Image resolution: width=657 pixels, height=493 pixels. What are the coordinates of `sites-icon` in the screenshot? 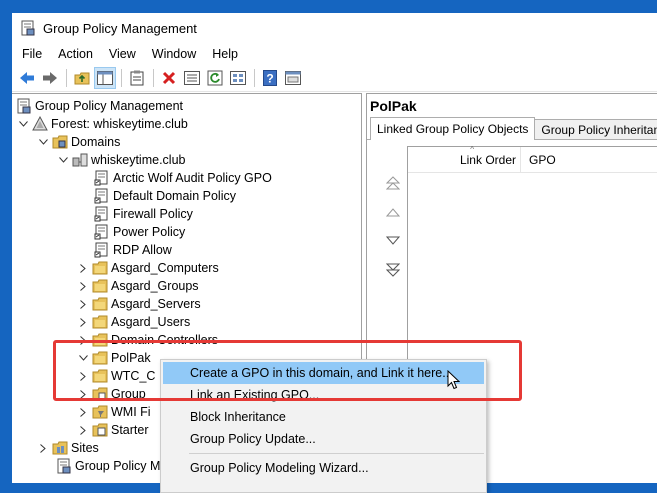 It's located at (60, 448).